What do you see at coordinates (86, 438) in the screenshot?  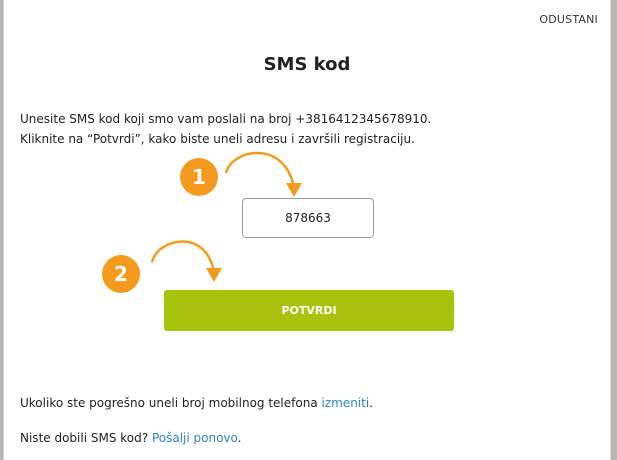 I see `resend-text: Niste dobili SMS kod?` at bounding box center [86, 438].